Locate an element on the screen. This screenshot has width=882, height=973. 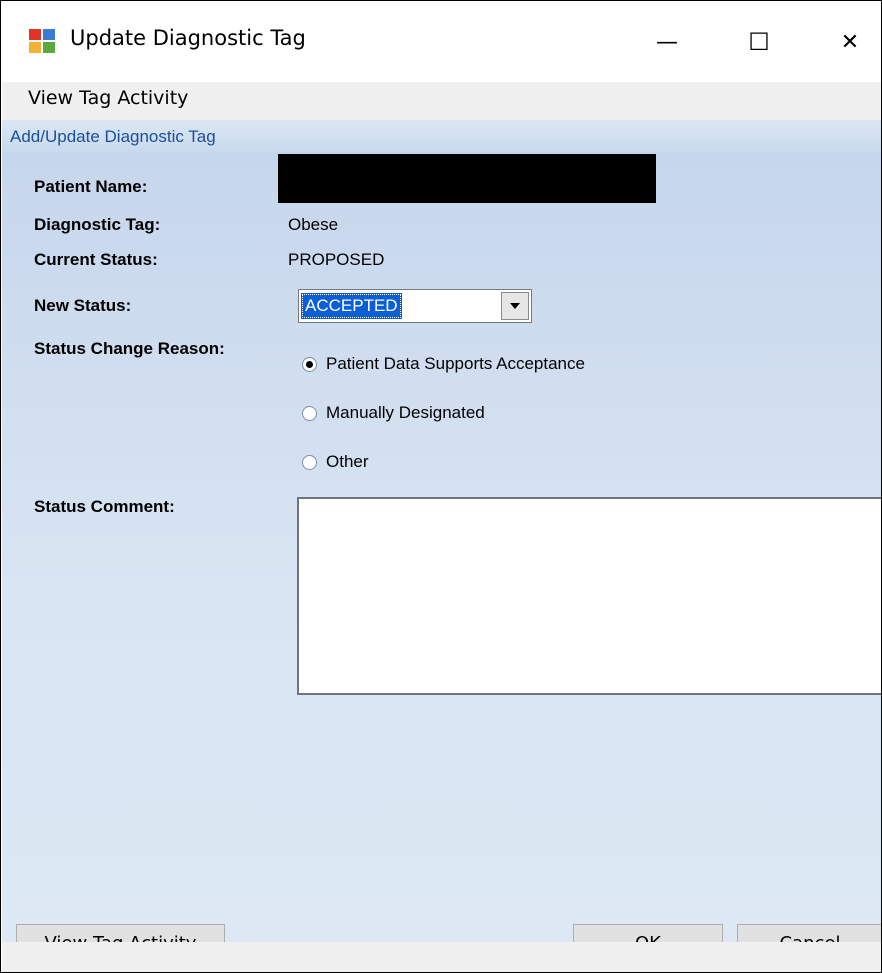
new-status-dropdown-button is located at coordinates (515, 306).